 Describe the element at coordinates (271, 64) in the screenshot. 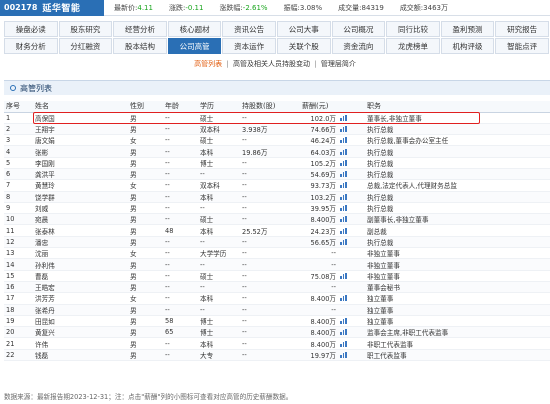

I see `subtab-holding-changes: 高管及相关人员持股变动` at that location.